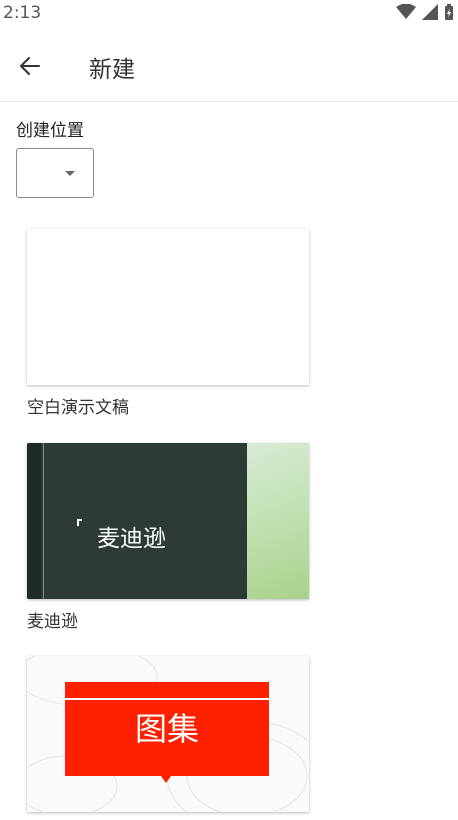  What do you see at coordinates (34, 521) in the screenshot?
I see `madison-left-bar` at bounding box center [34, 521].